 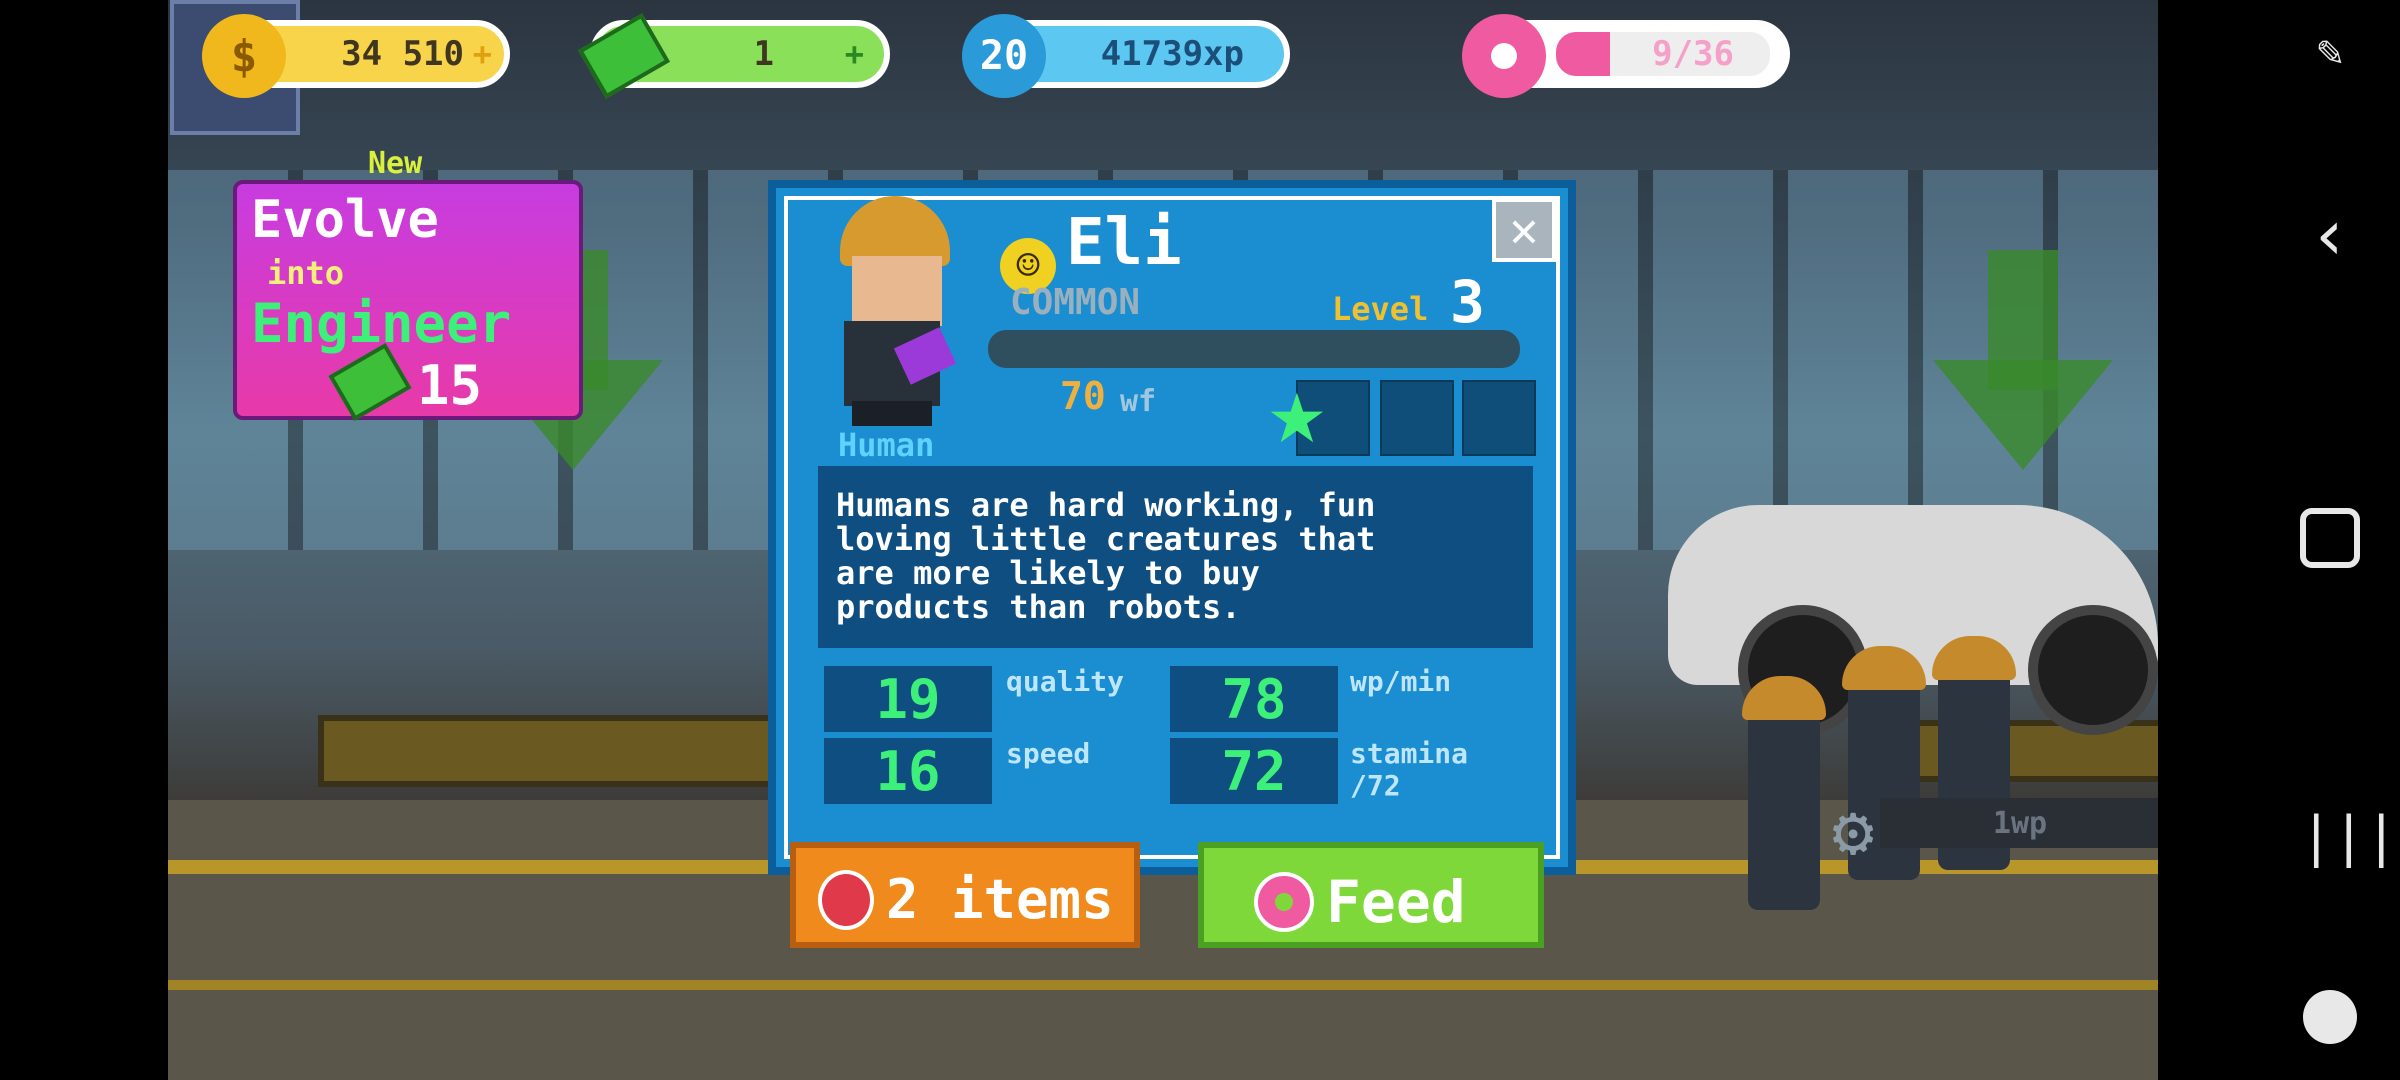 What do you see at coordinates (1853, 831) in the screenshot?
I see `gear-icon: ⚙` at bounding box center [1853, 831].